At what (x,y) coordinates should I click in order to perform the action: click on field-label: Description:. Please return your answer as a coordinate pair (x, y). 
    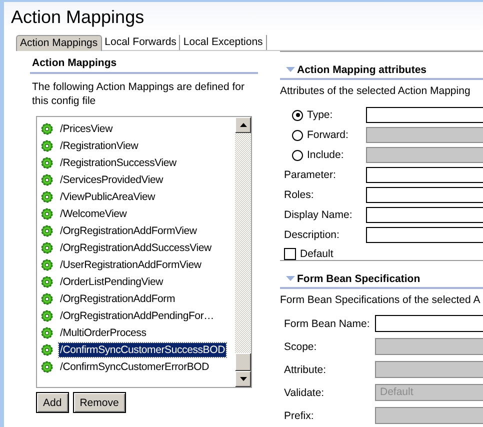
    Looking at the image, I should click on (311, 235).